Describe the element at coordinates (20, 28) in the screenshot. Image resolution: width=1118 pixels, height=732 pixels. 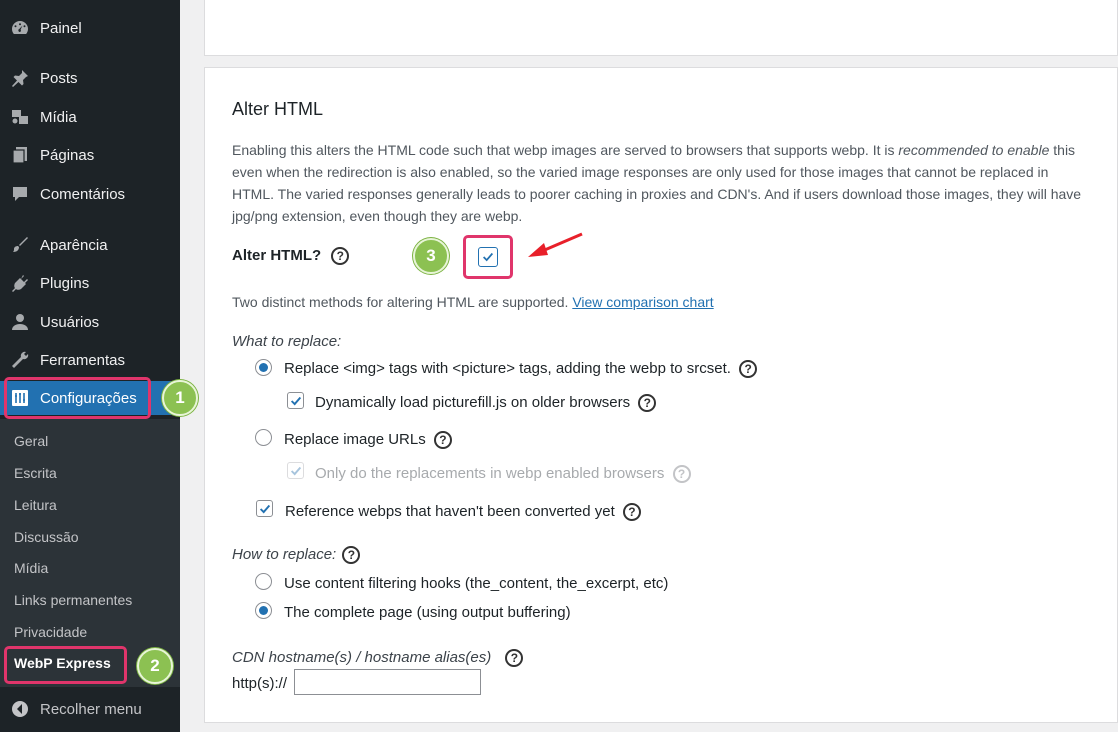
I see `dashboard-icon` at that location.